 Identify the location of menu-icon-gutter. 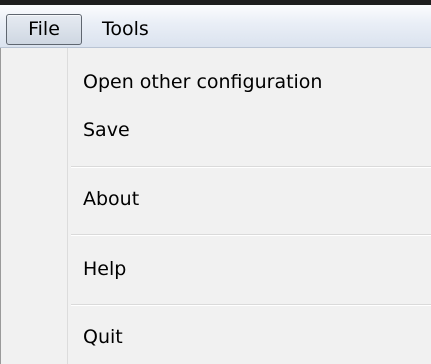
(35, 206).